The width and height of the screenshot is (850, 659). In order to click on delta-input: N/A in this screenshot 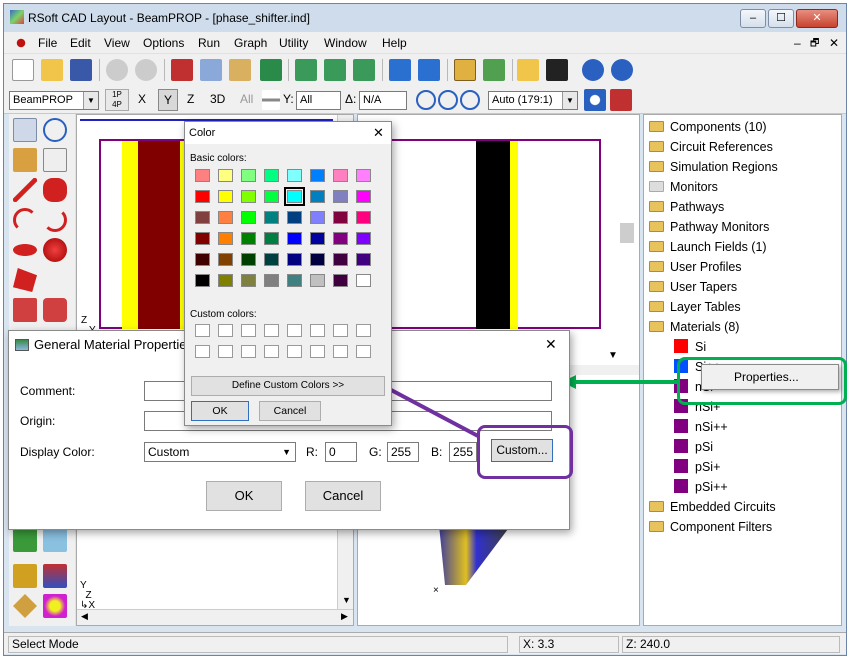, I will do `click(383, 100)`.